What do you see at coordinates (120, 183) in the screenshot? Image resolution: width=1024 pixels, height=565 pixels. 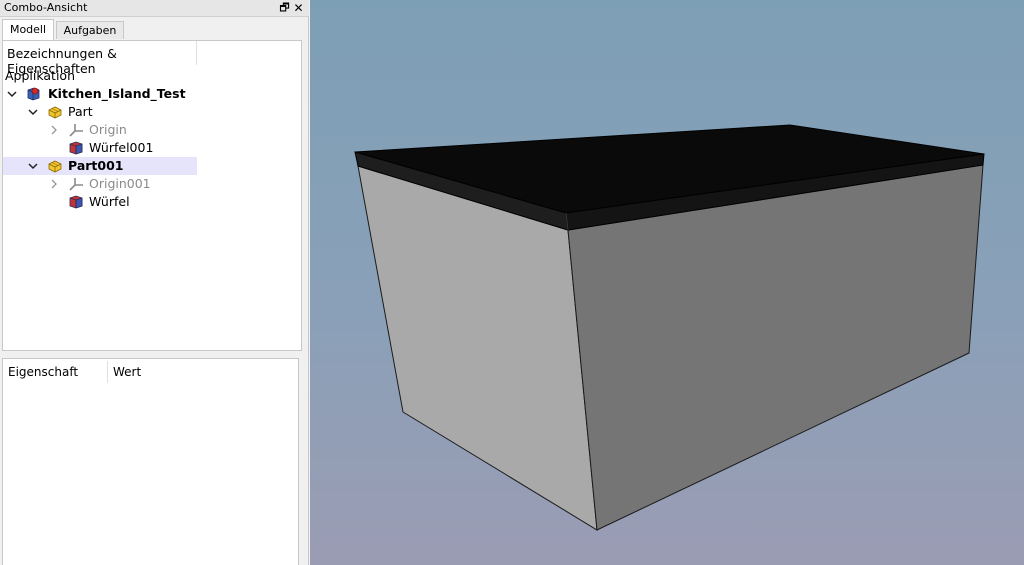 I see `tree-item-label: Origin001` at bounding box center [120, 183].